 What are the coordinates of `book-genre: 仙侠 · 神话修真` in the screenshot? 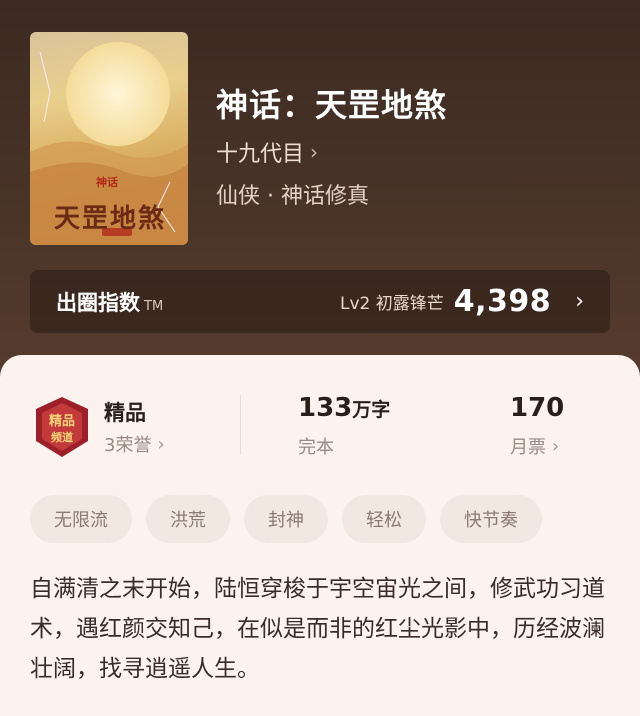 It's located at (292, 196).